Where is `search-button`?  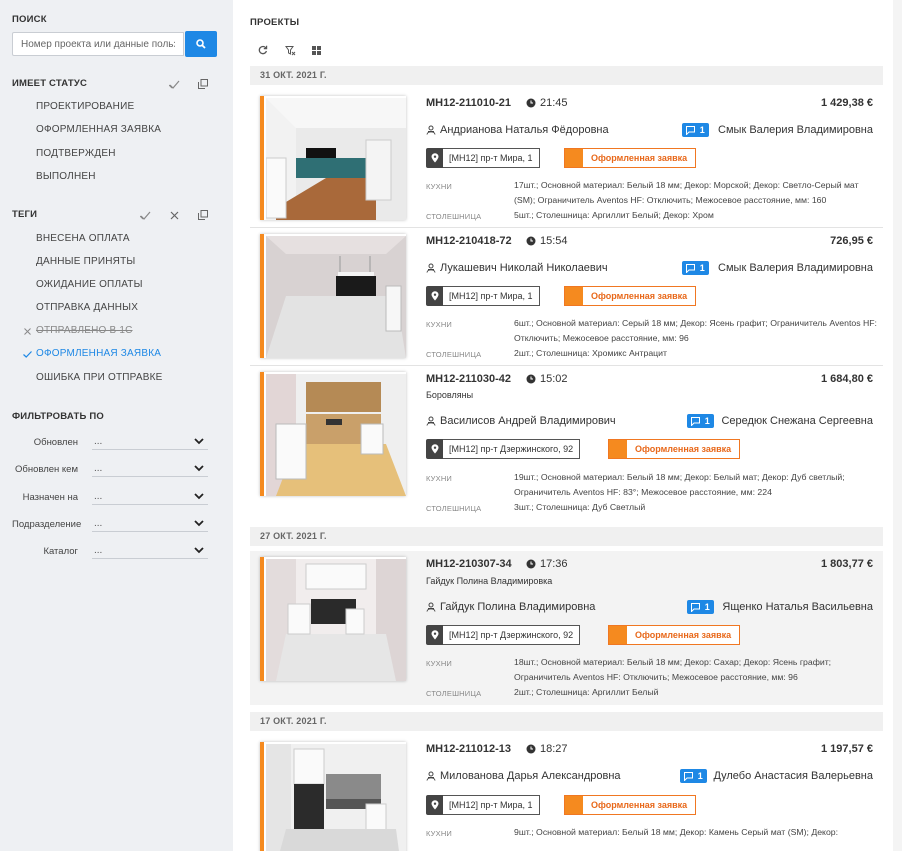 search-button is located at coordinates (201, 44).